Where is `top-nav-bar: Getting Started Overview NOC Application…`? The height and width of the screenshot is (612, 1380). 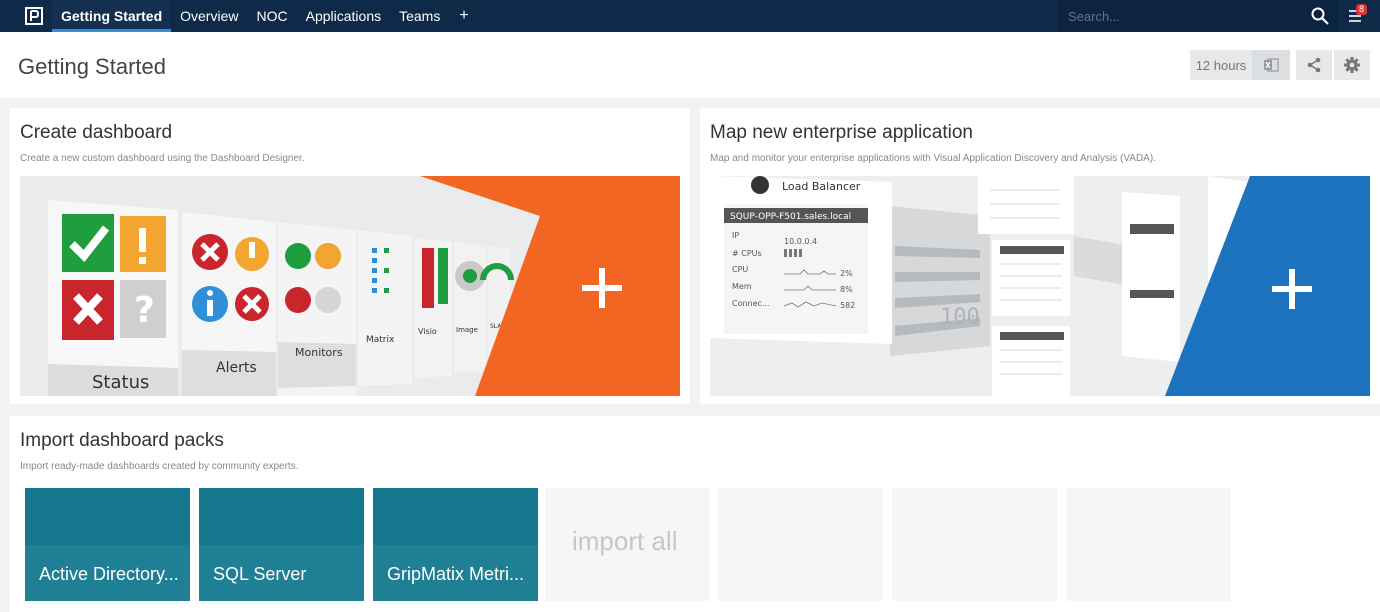
top-nav-bar: Getting Started Overview NOC Application… is located at coordinates (690, 16).